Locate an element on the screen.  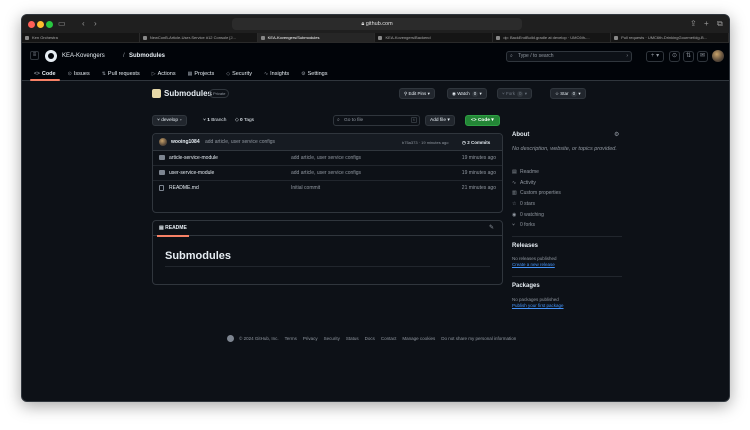
footer-link-status: Status is located at coordinates (352, 338).